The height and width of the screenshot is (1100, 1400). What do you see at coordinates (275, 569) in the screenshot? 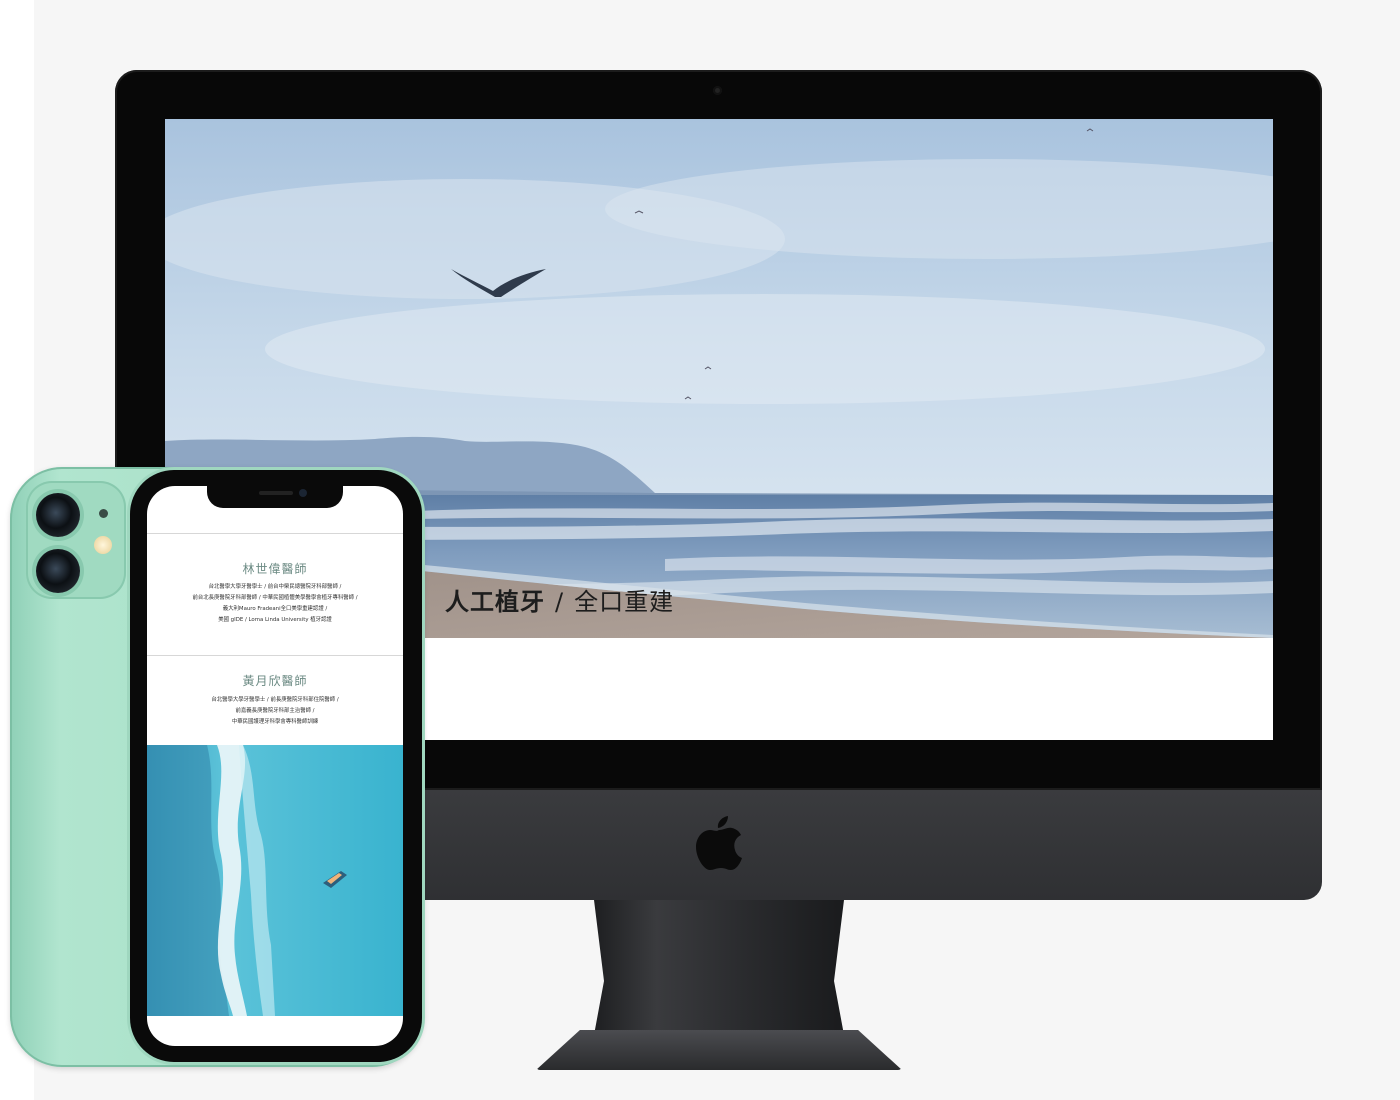
I see `doctor-name: 林世偉醫師` at bounding box center [275, 569].